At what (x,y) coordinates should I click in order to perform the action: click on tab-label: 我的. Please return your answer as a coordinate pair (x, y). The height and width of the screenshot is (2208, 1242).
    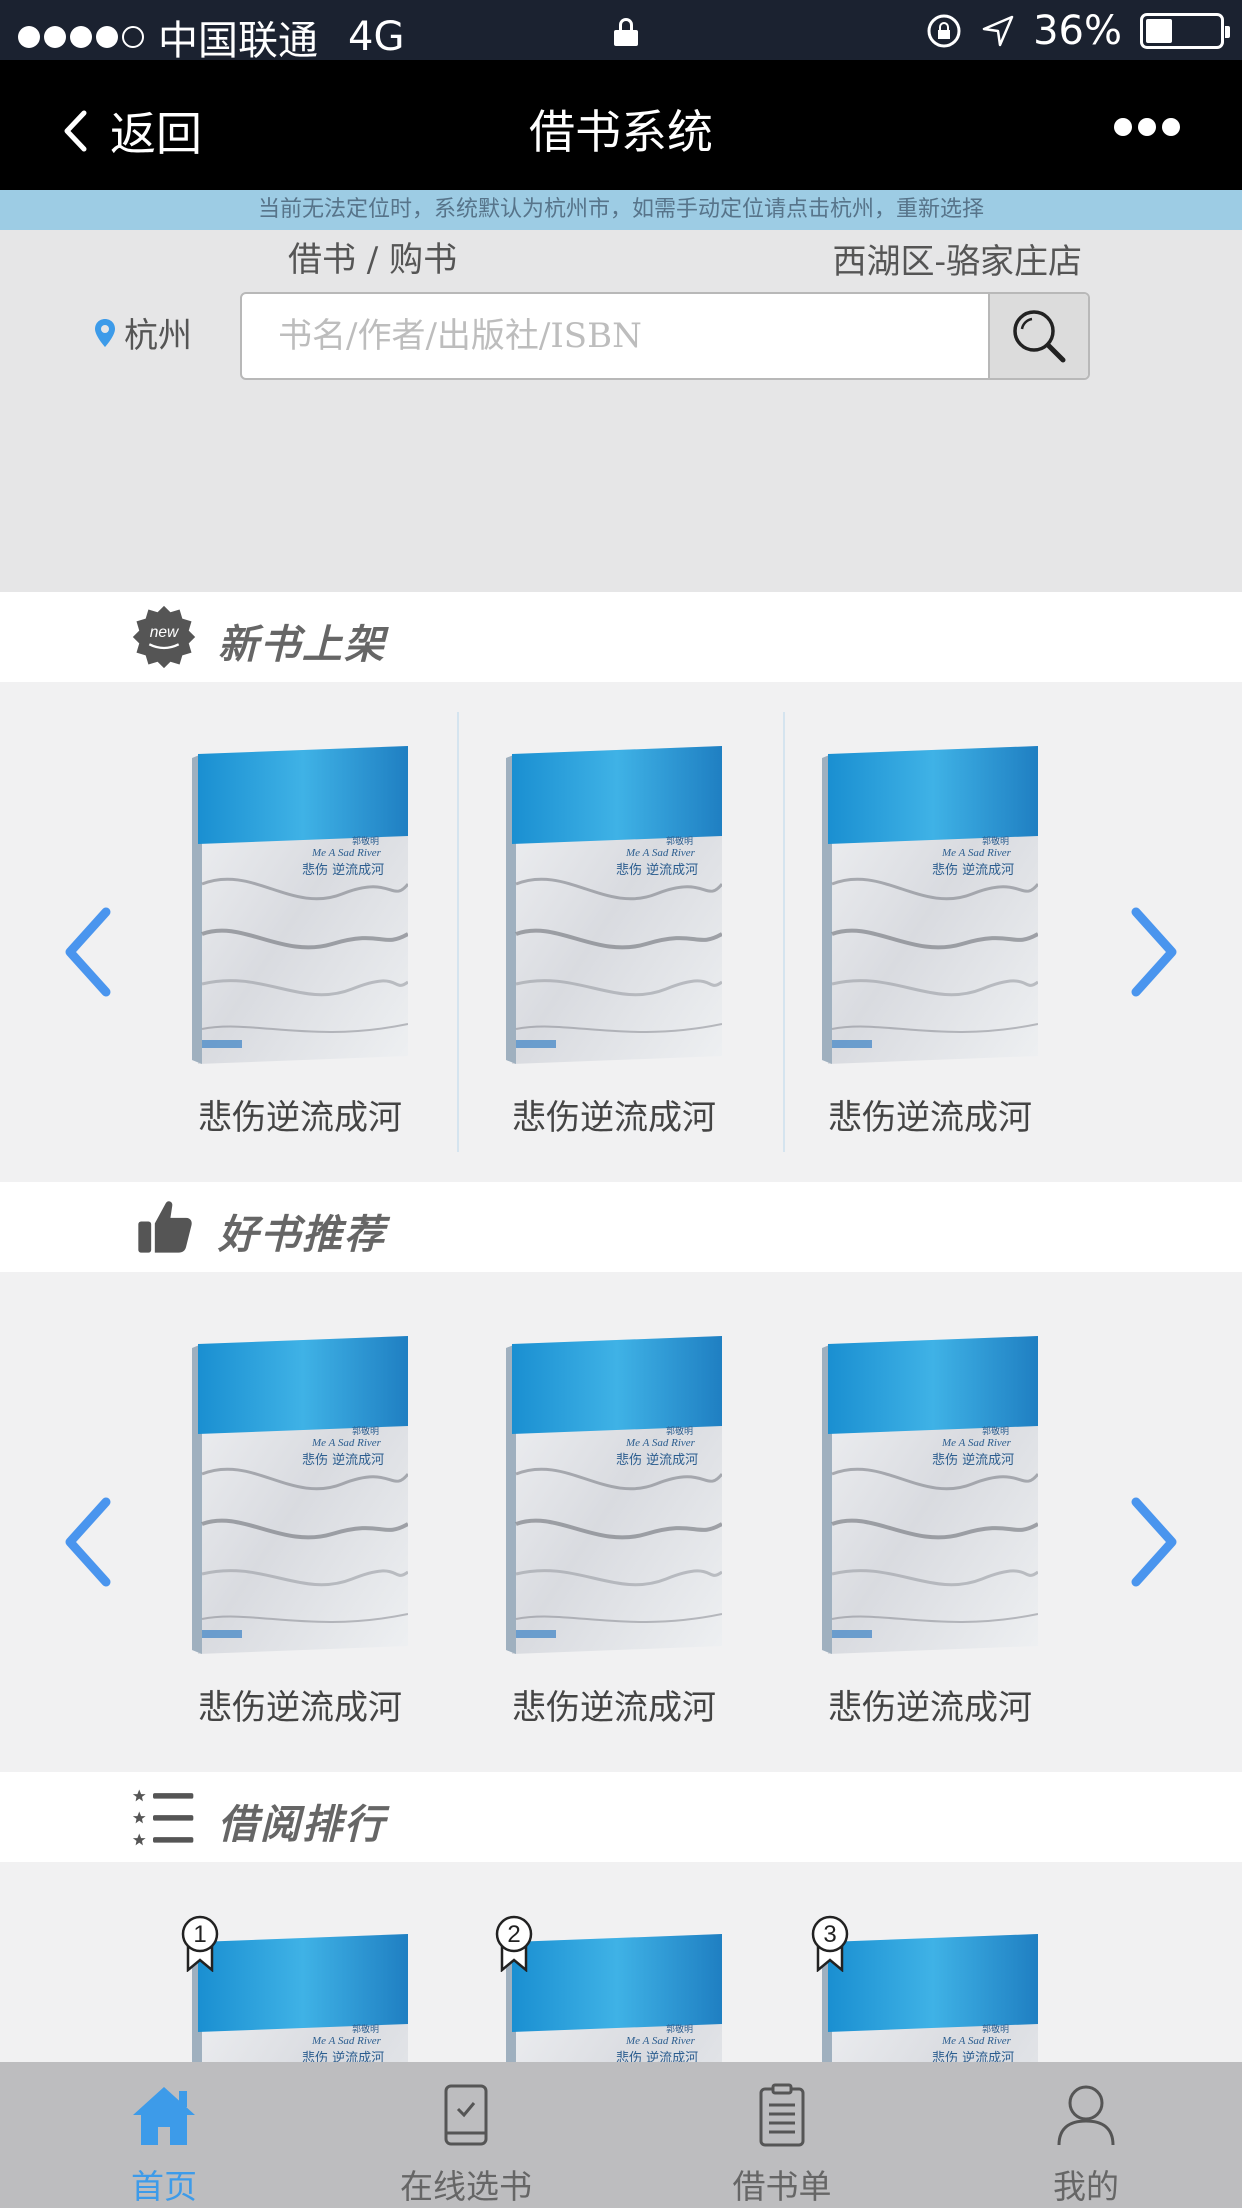
    Looking at the image, I should click on (1086, 2186).